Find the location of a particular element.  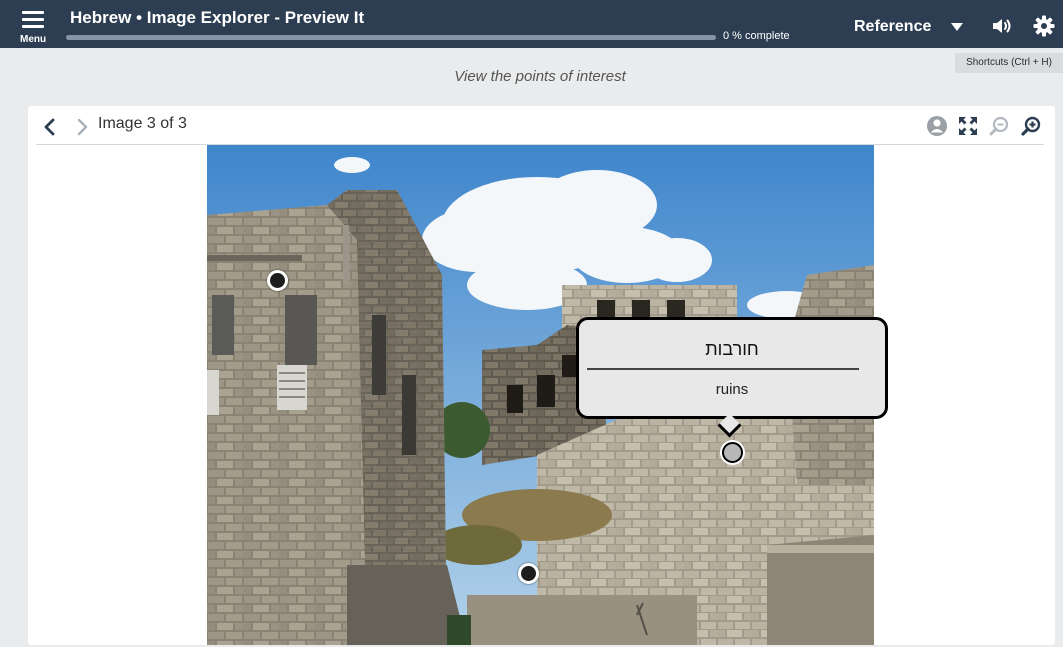

fullscreen-icon is located at coordinates (968, 126).